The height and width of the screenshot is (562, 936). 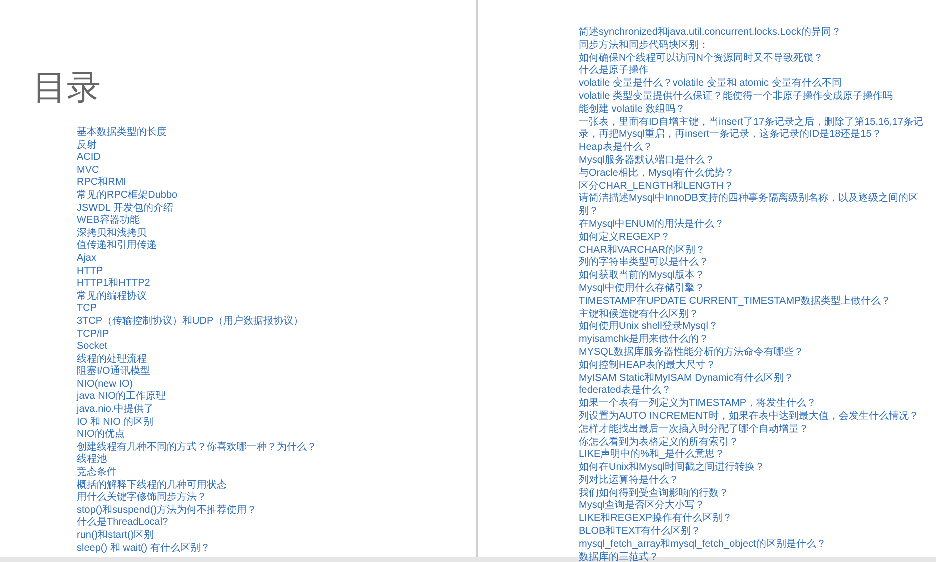 I want to click on toc-link: 常见的RPC框架Dubbo, so click(x=127, y=196).